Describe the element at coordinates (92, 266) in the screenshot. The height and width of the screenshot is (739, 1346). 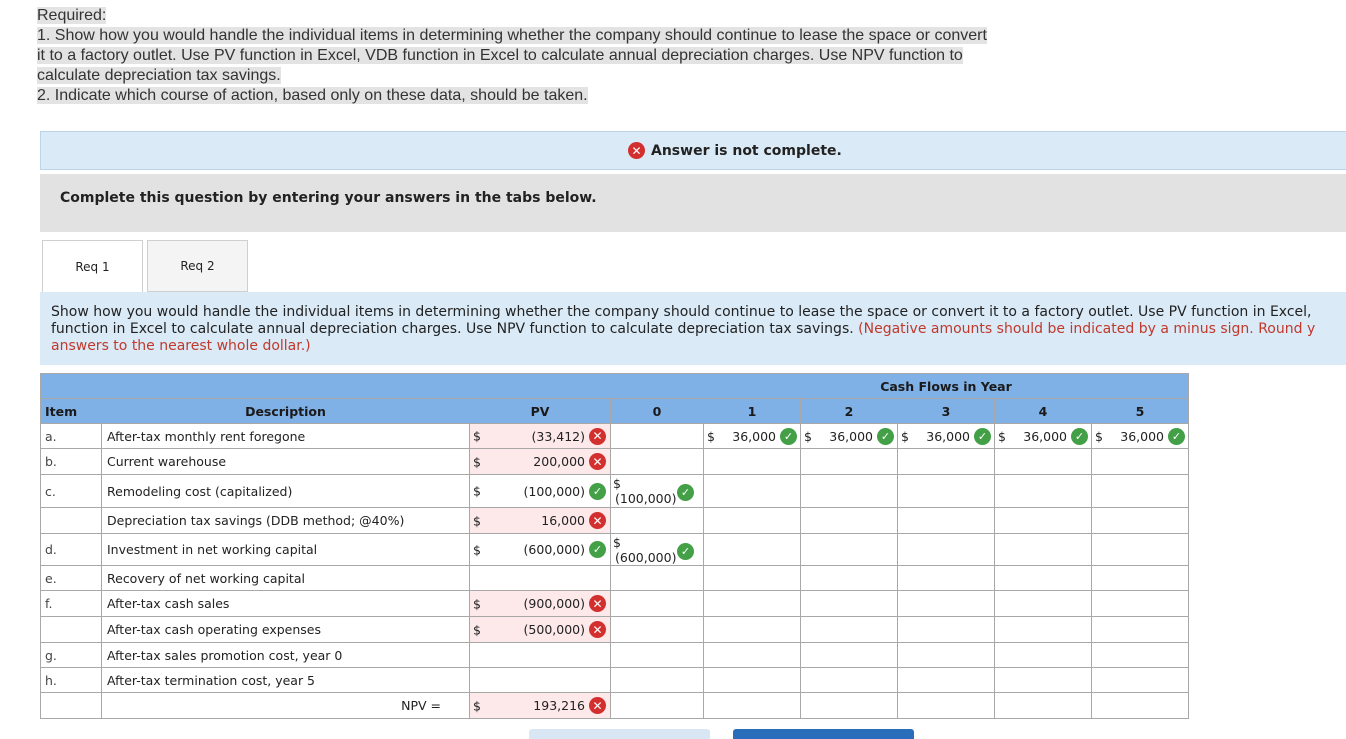
I see `tab-req-1: Req 1` at that location.